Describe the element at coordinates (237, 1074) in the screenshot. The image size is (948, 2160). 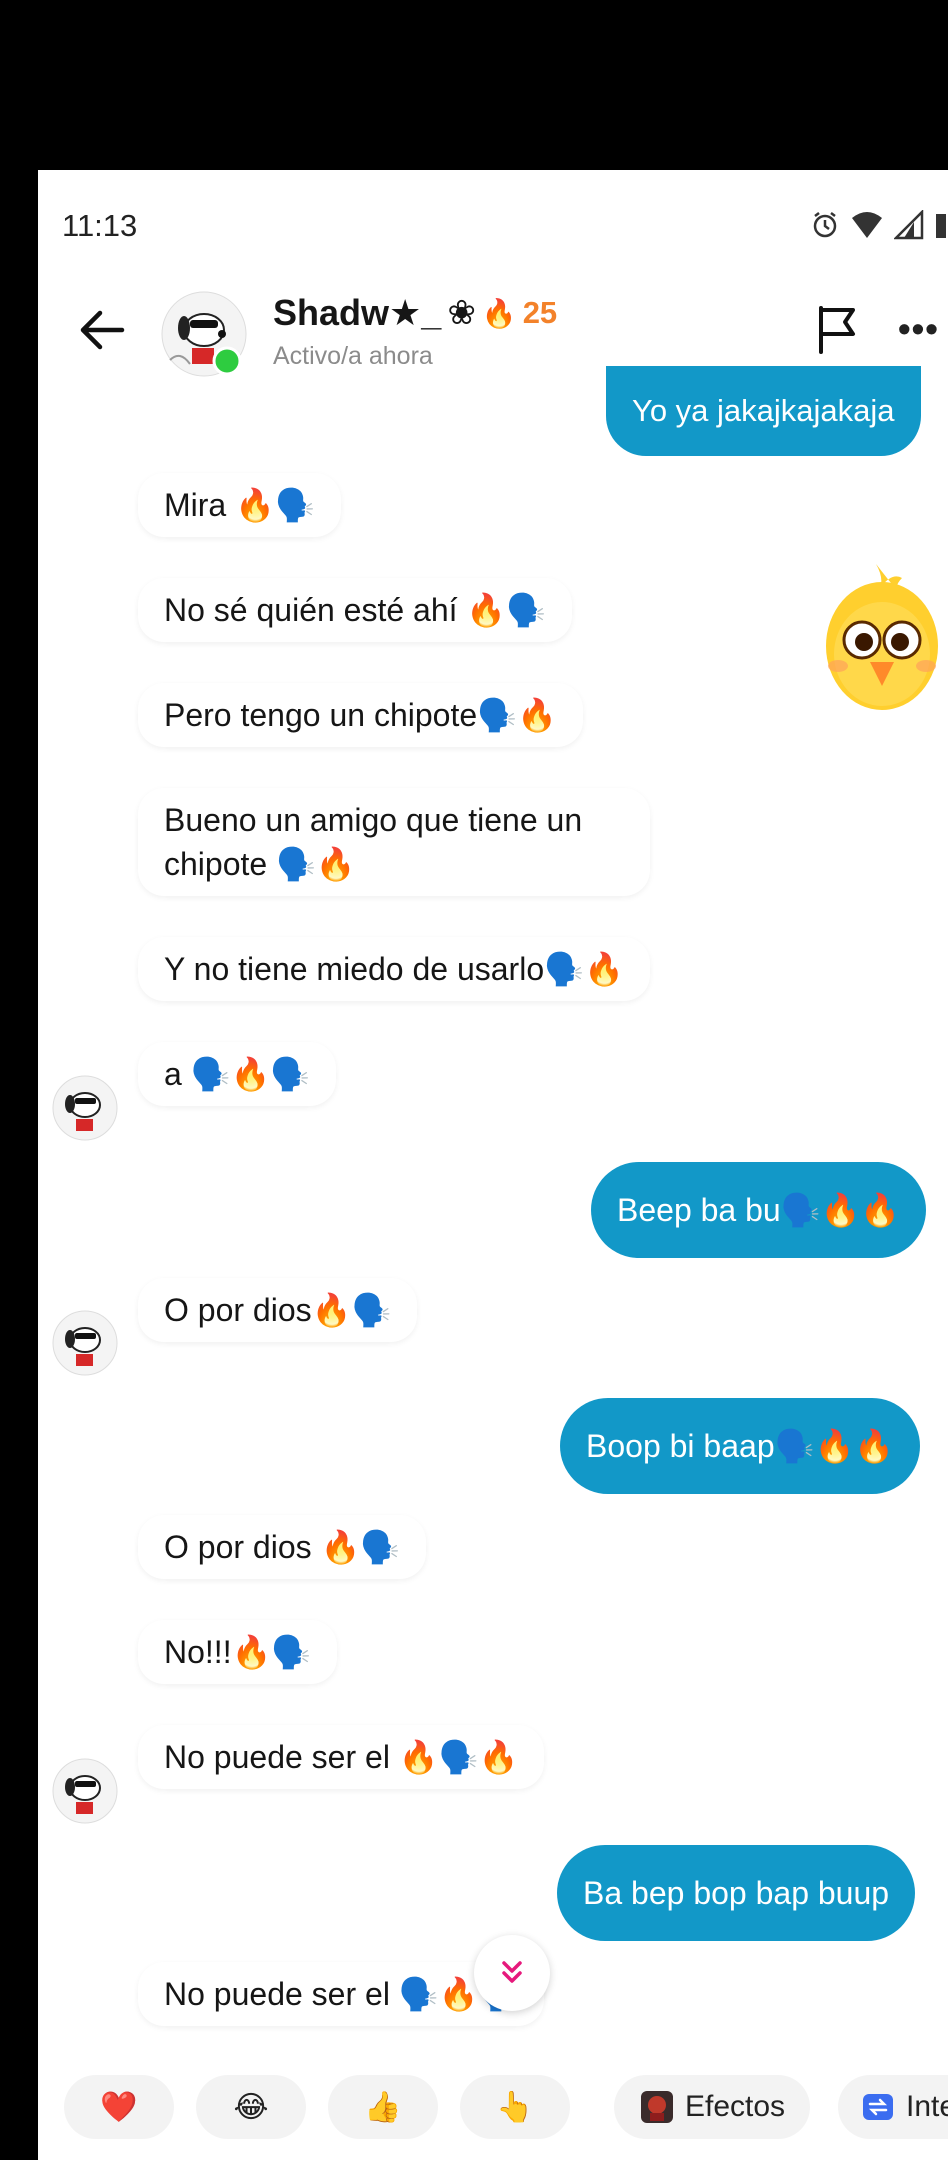
I see `message-in-6: a 🗣️🔥🗣️` at that location.